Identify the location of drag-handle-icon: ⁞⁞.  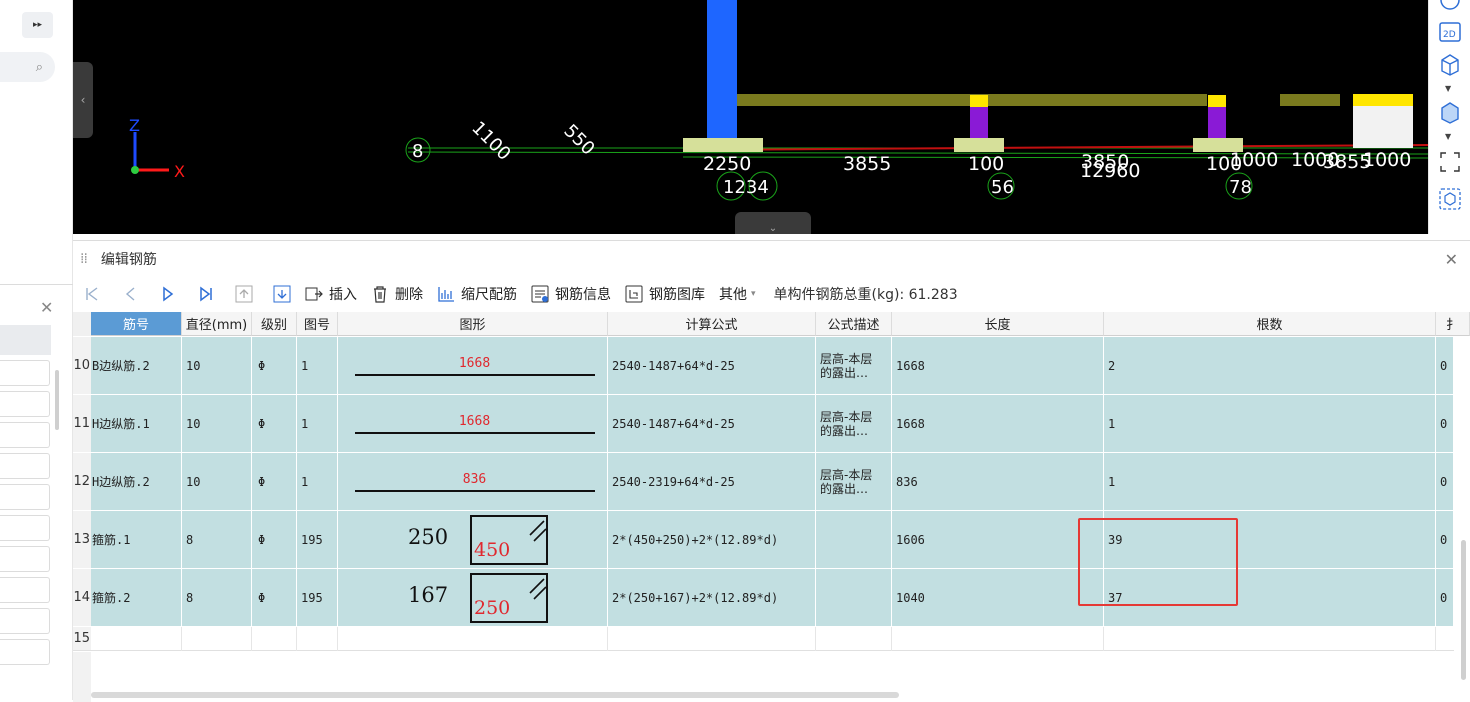
(84, 259).